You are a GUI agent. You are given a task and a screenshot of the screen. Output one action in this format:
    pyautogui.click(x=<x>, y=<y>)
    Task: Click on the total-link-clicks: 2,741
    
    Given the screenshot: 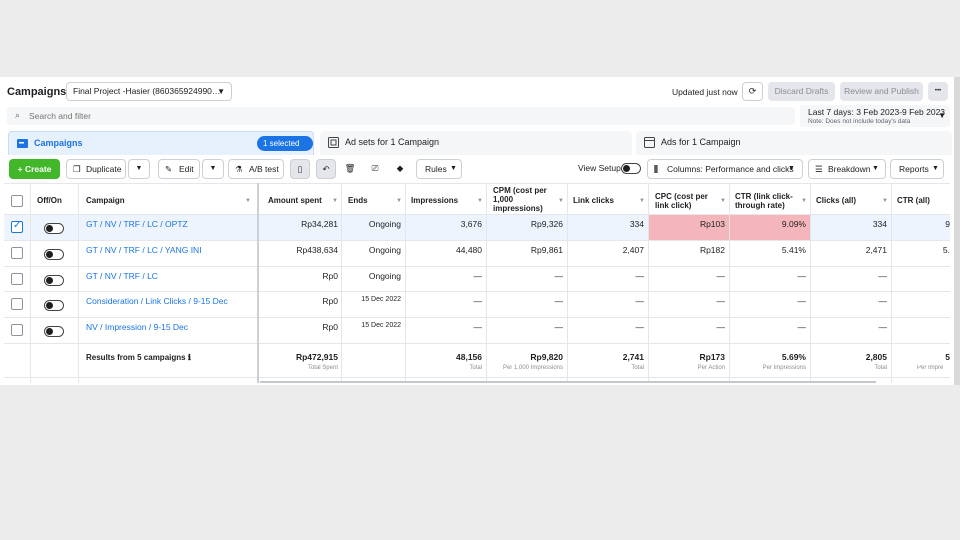 What is the action you would take?
    pyautogui.click(x=633, y=357)
    